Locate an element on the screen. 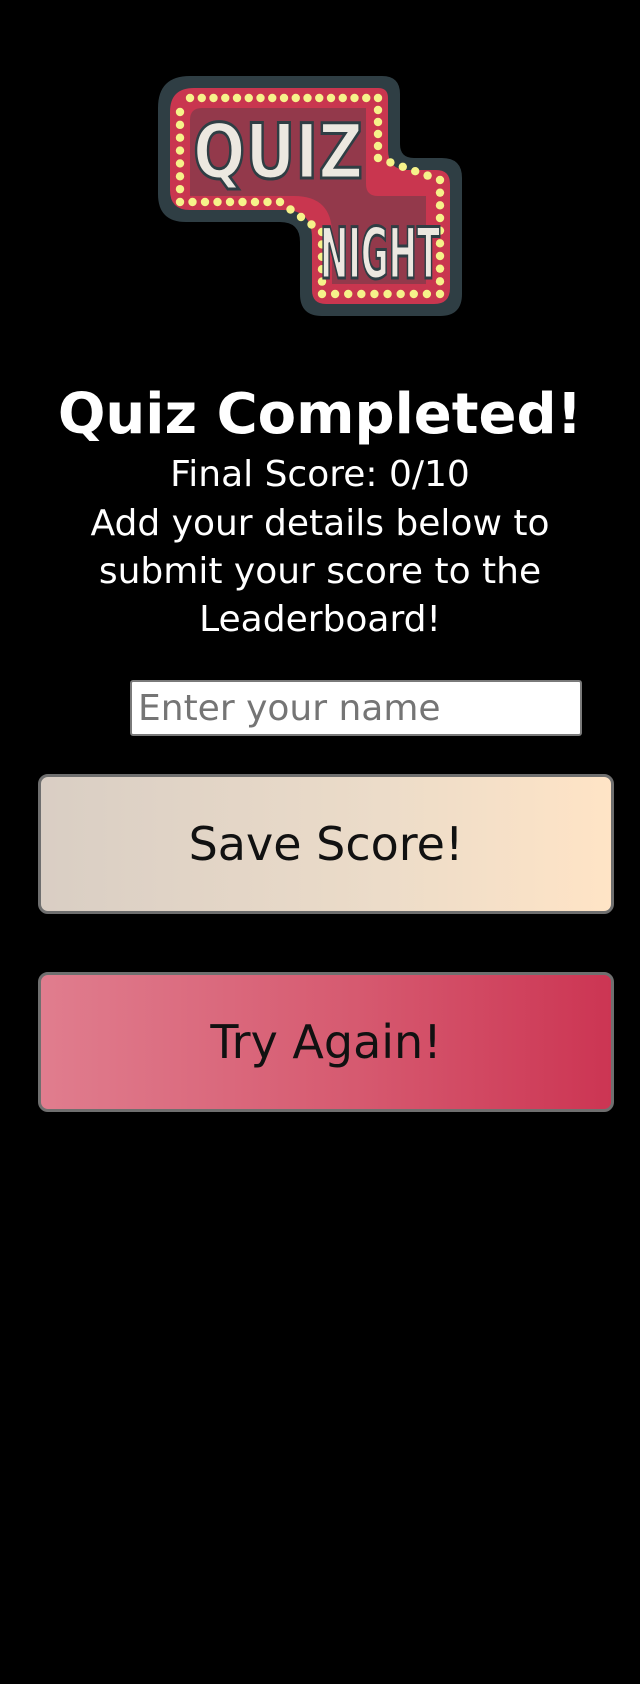  quiz-night-logo: QUIZ NIGHT is located at coordinates (320, 197).